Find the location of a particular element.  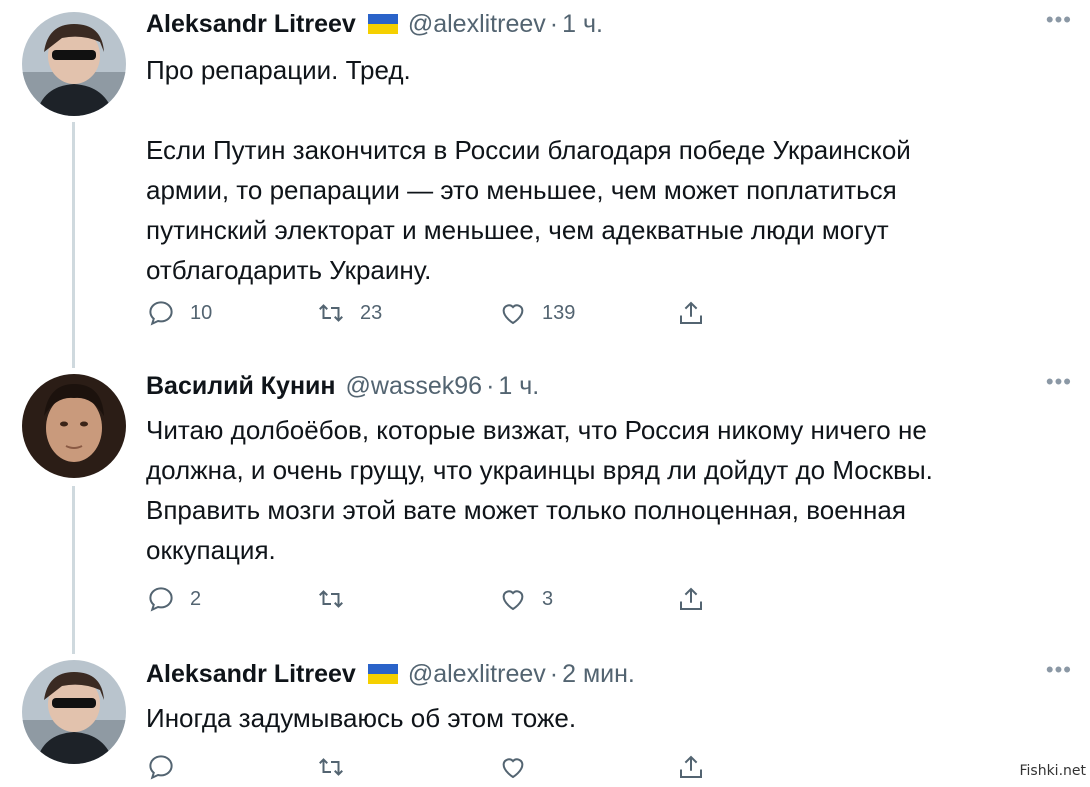

like-button is located at coordinates (520, 767).